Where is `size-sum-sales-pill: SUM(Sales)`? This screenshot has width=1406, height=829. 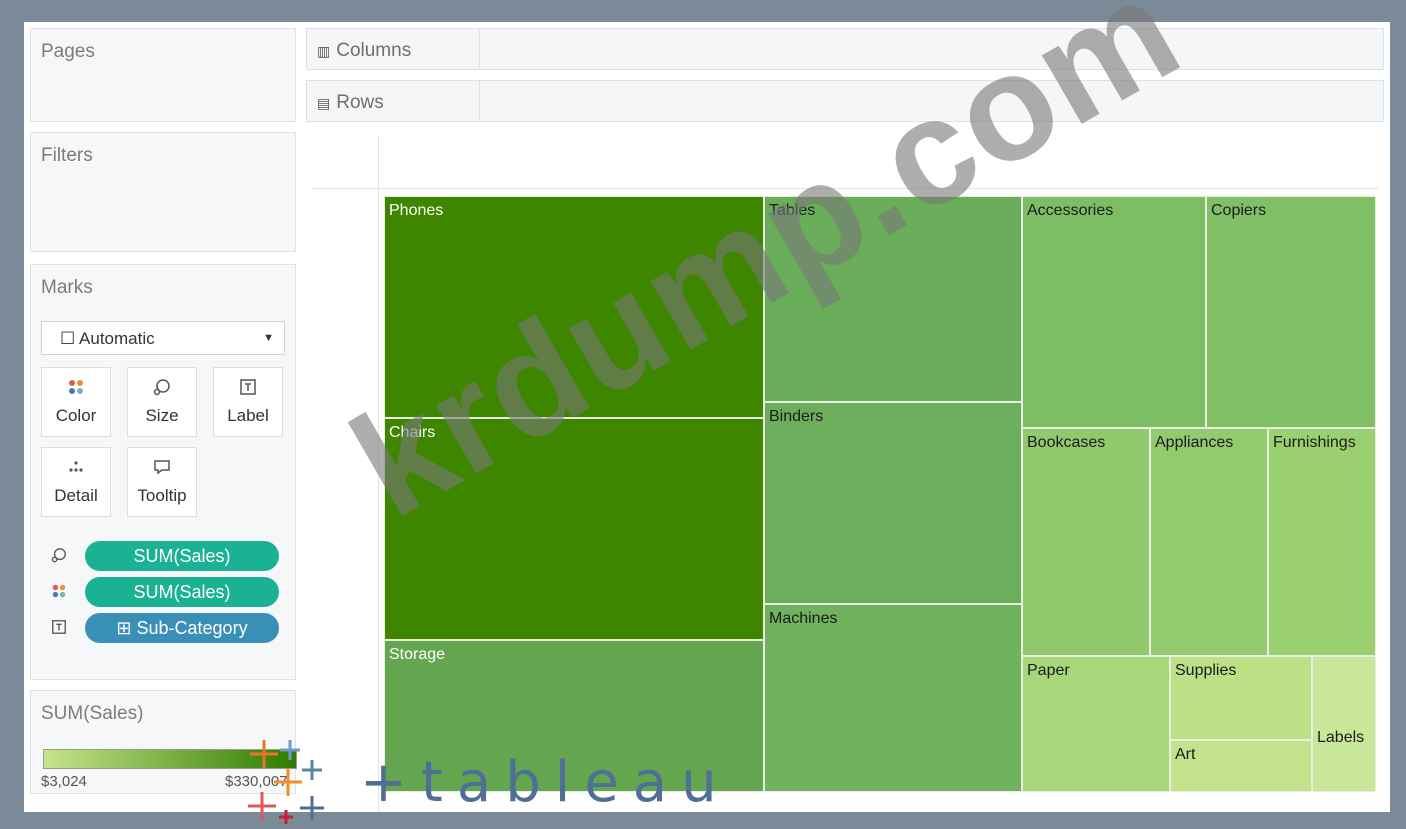
size-sum-sales-pill: SUM(Sales) is located at coordinates (182, 556).